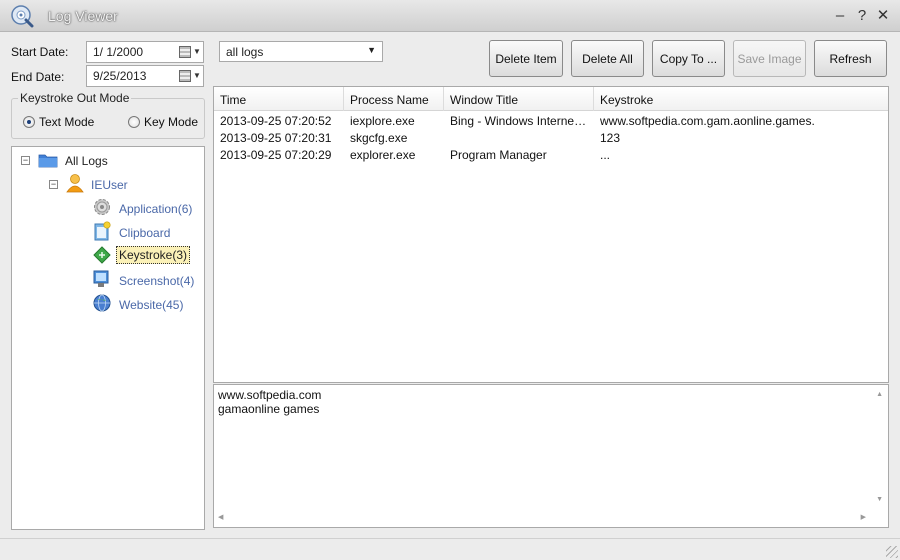 The height and width of the screenshot is (560, 900). I want to click on end-date-value: 9/25/2013, so click(120, 76).